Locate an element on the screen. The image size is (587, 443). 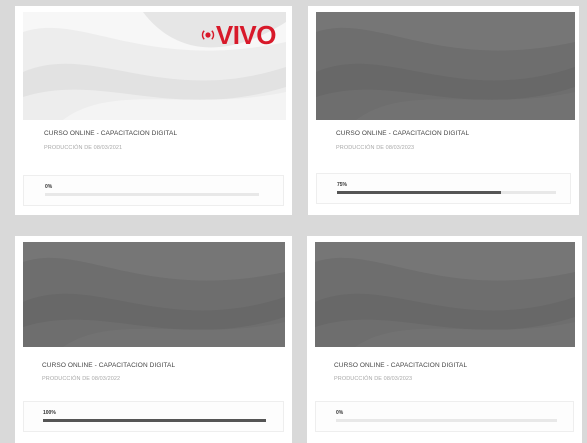
course-date: PRODUCCIÓN DE 08/03/2022 is located at coordinates (81, 379).